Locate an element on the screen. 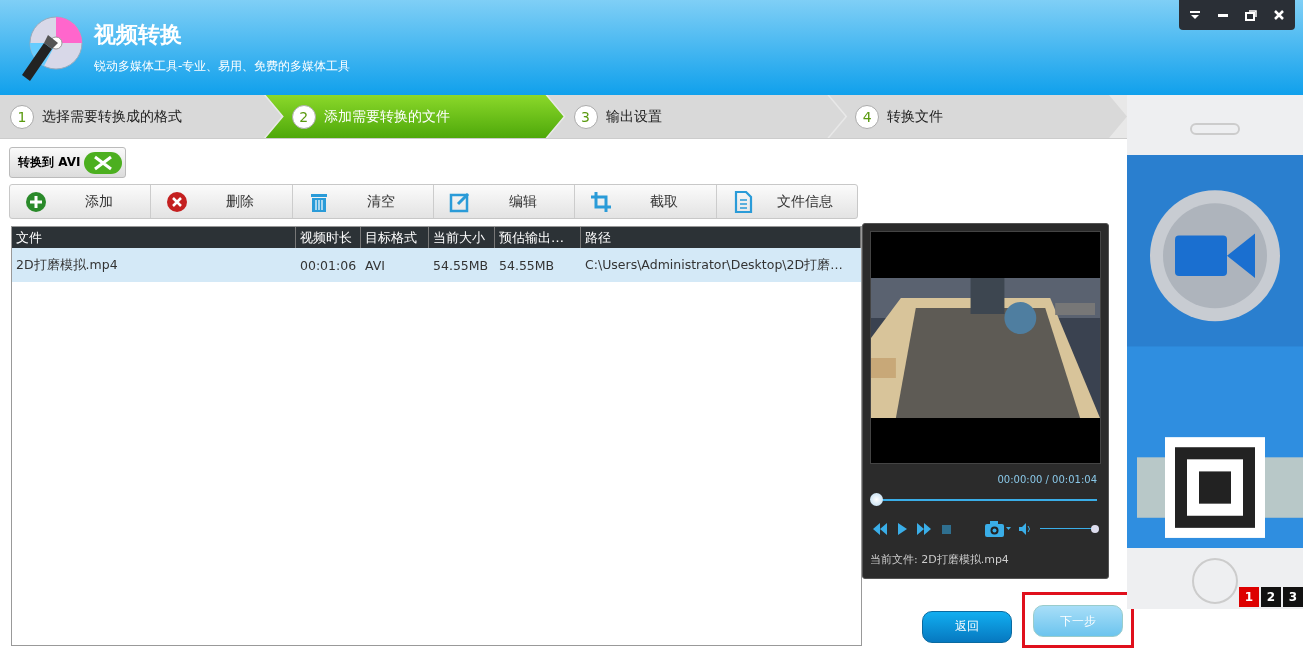 The width and height of the screenshot is (1303, 663). format-button: 转换到 AVI is located at coordinates (68, 162).